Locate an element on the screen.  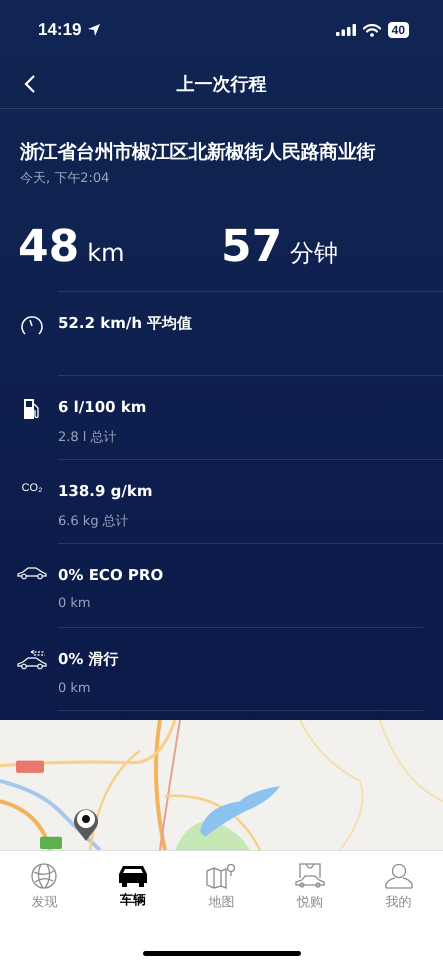
summary-value: 57 is located at coordinates (251, 247).